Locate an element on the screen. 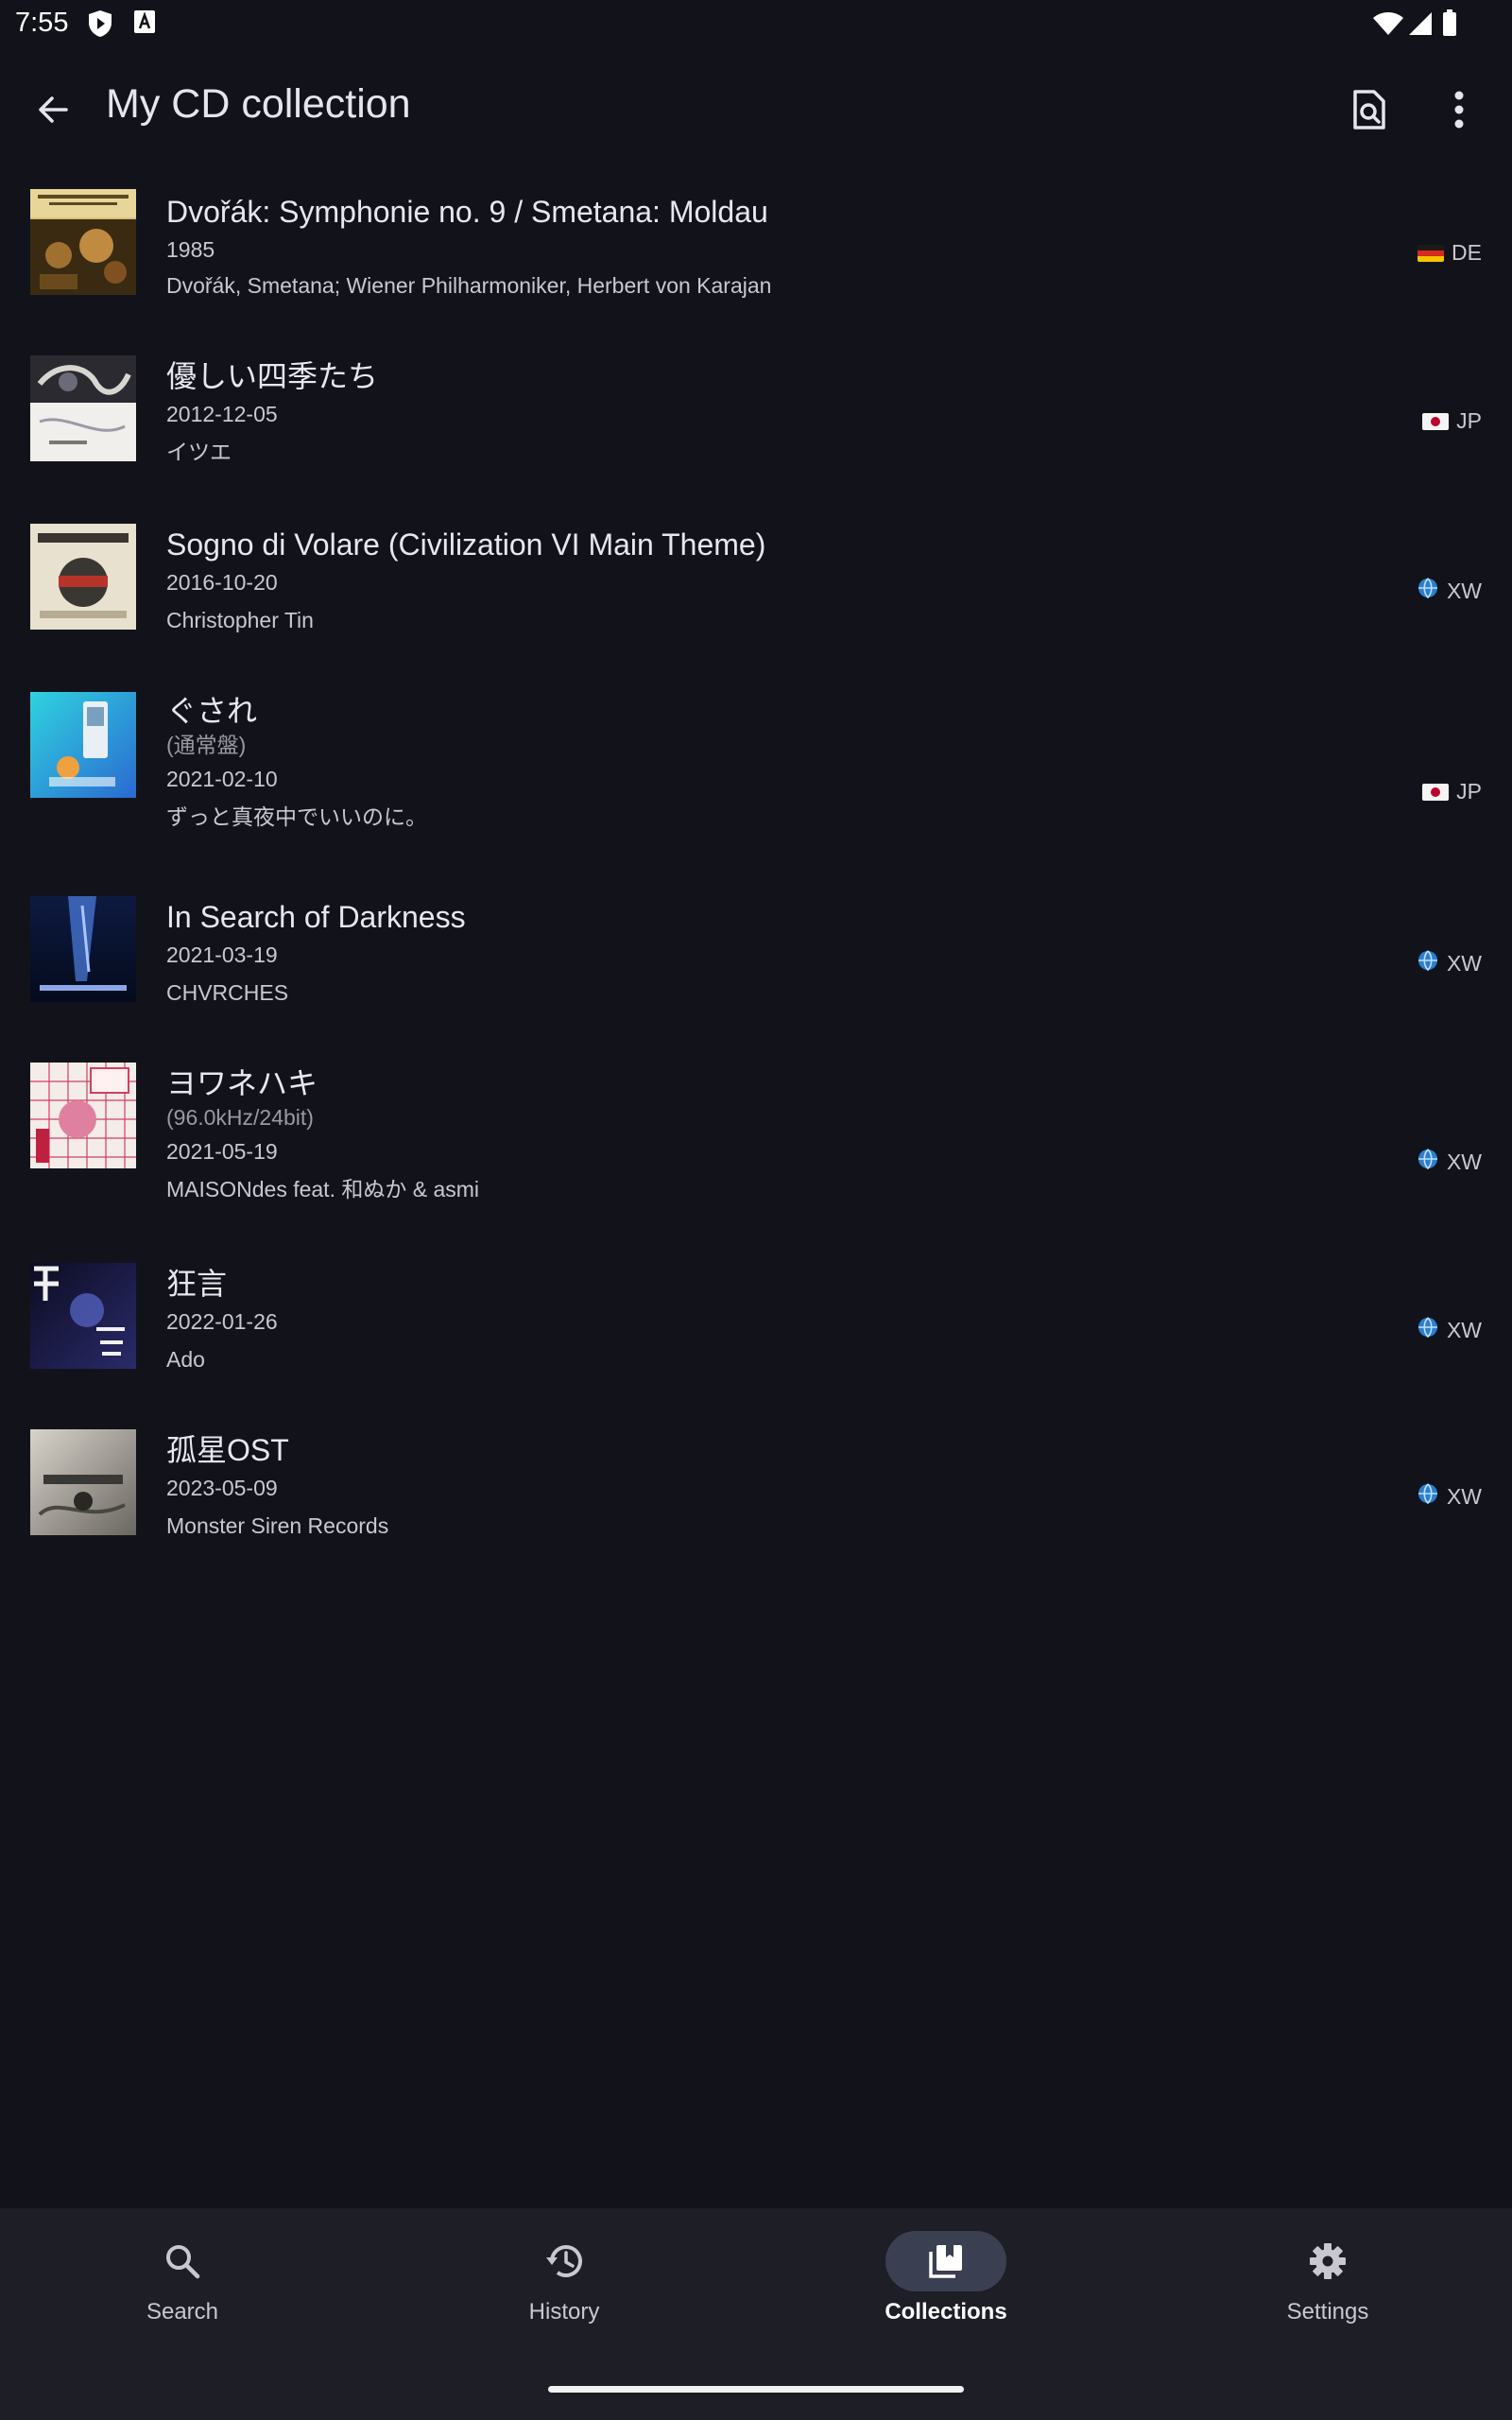 This screenshot has height=2420, width=1512. settings-icon is located at coordinates (1327, 2261).